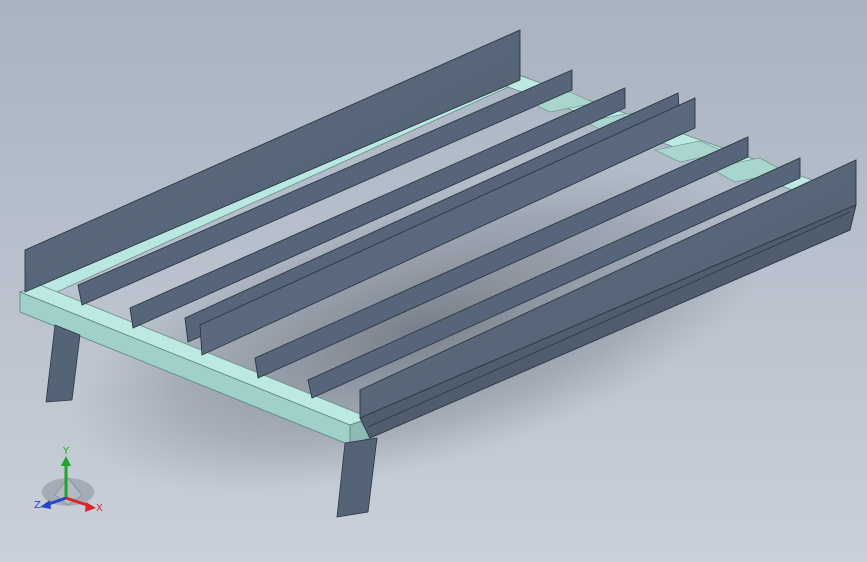  I want to click on z-axis-arrow-icon, so click(45, 504).